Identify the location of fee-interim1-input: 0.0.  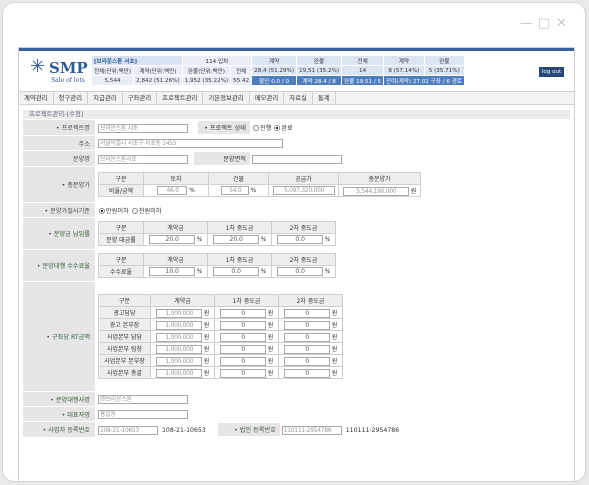
(235, 271).